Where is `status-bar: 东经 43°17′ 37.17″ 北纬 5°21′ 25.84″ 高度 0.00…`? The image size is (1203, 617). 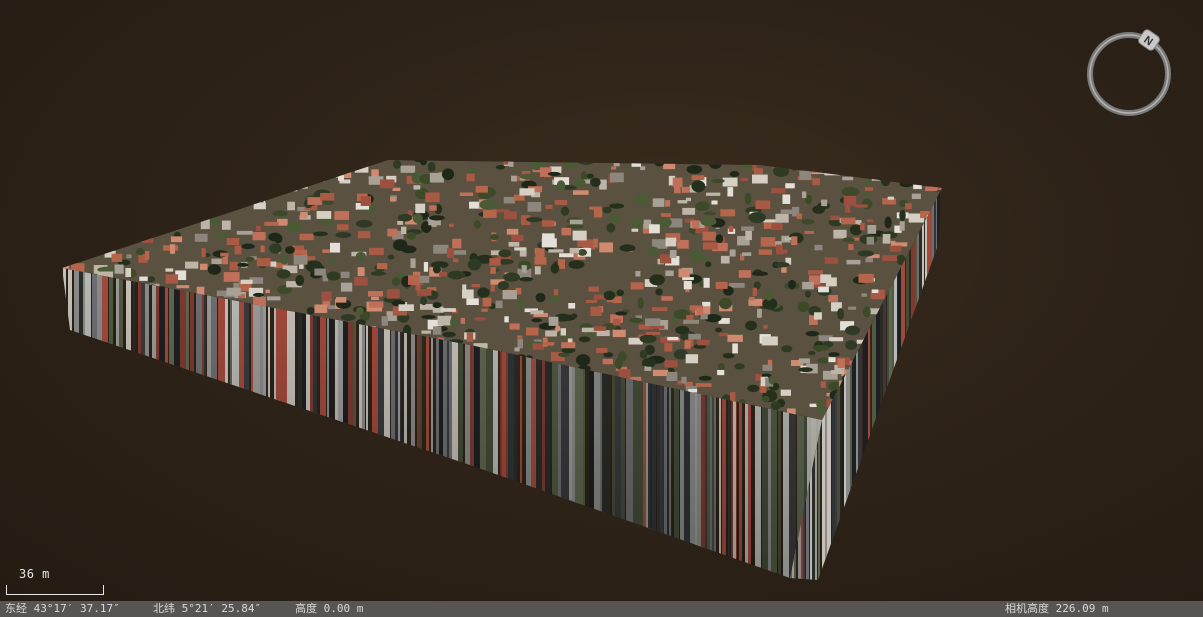 status-bar: 东经 43°17′ 37.17″ 北纬 5°21′ 25.84″ 高度 0.00… is located at coordinates (601, 609).